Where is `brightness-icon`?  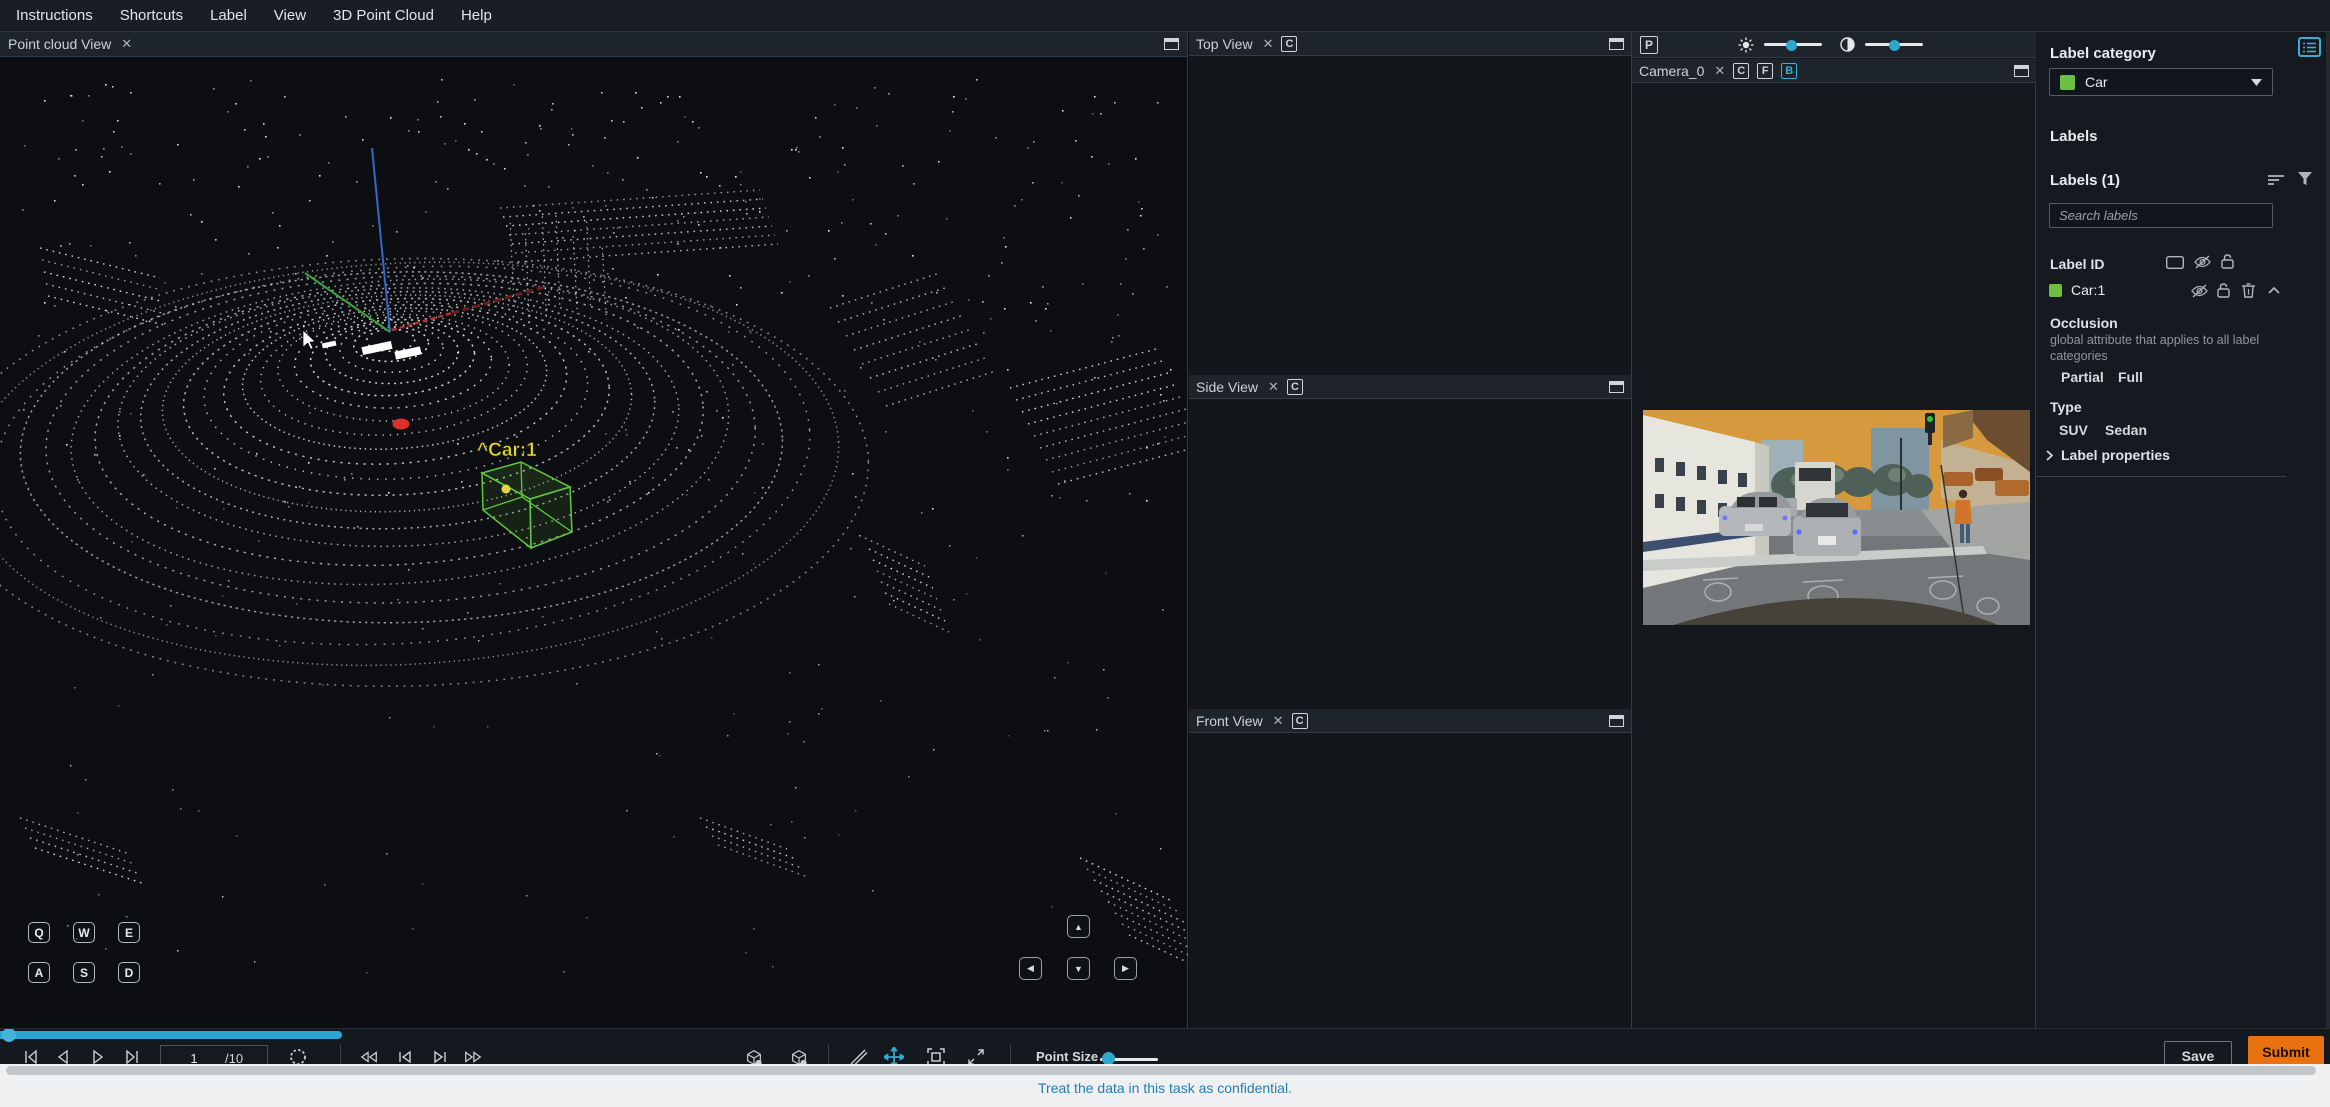
brightness-icon is located at coordinates (1746, 45).